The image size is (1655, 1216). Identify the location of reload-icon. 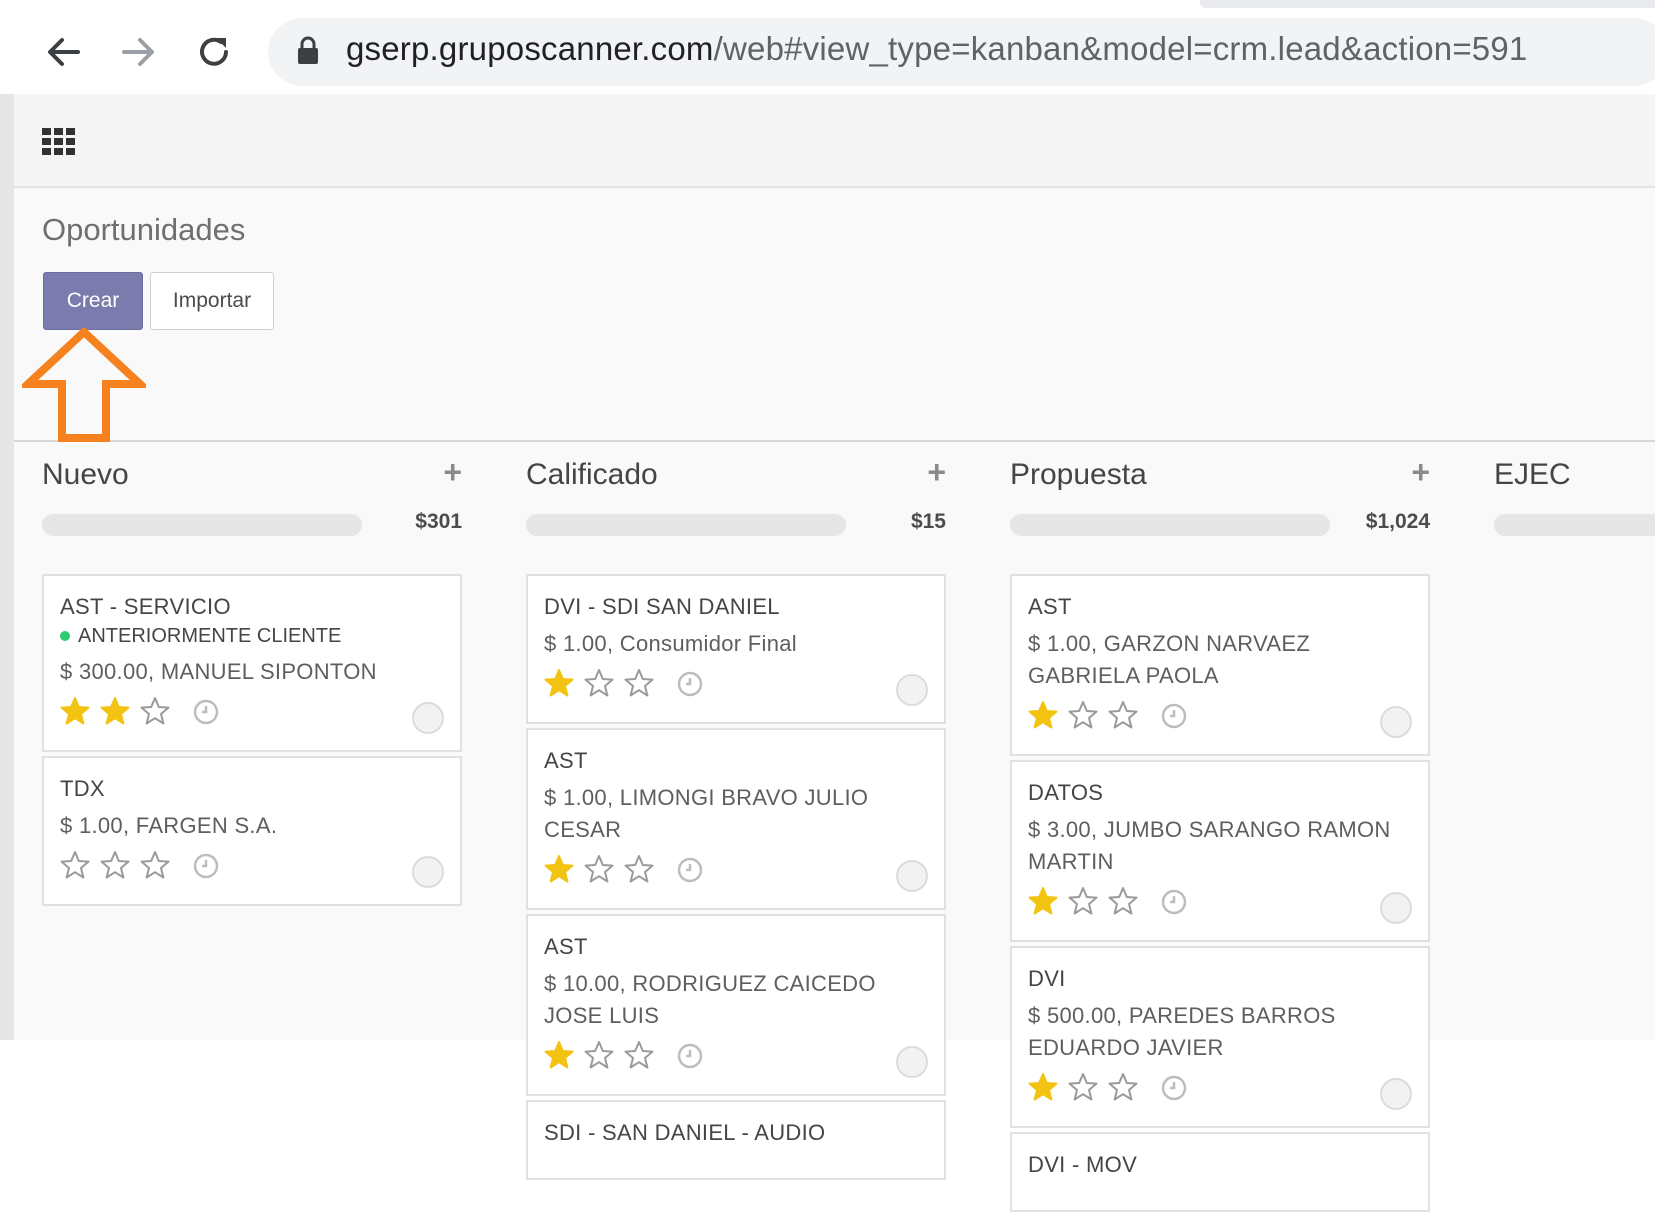
(214, 51).